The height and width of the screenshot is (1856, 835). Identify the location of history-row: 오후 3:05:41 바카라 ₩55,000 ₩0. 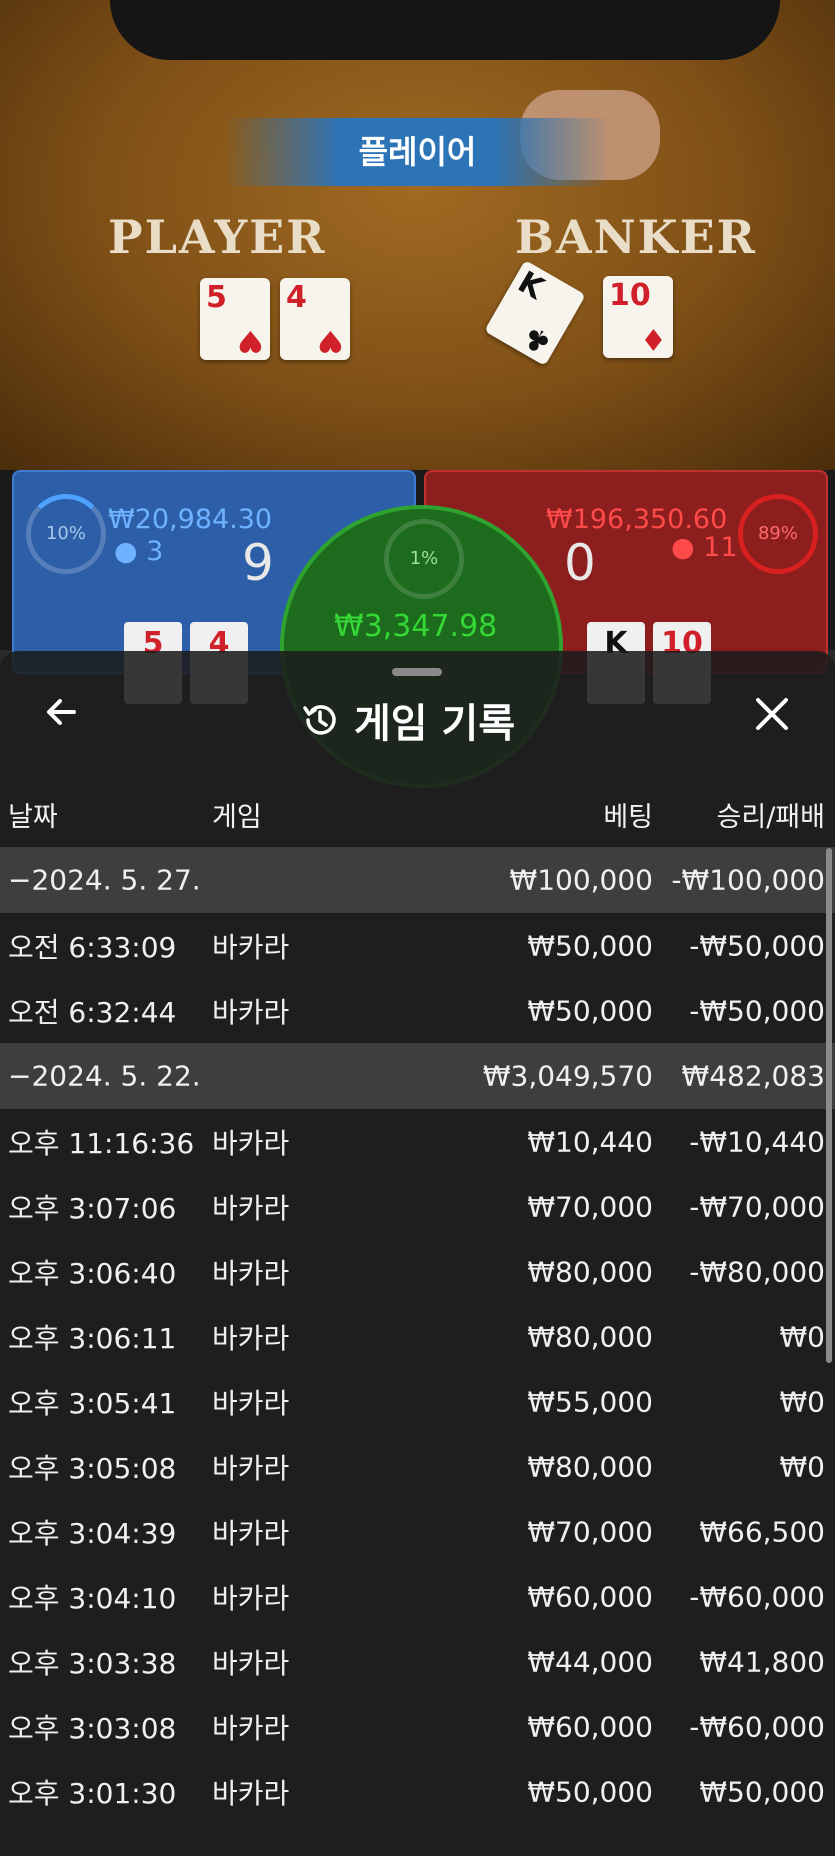
(417, 1401).